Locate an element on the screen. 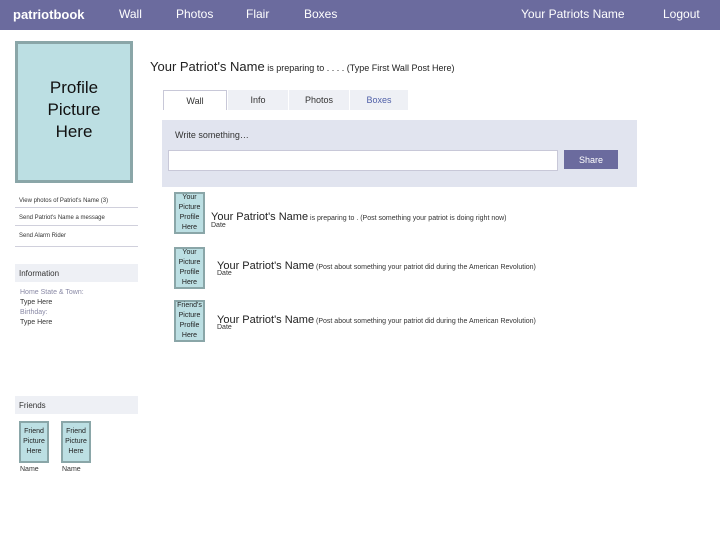 The image size is (720, 540). logout-link: Logout is located at coordinates (681, 14).